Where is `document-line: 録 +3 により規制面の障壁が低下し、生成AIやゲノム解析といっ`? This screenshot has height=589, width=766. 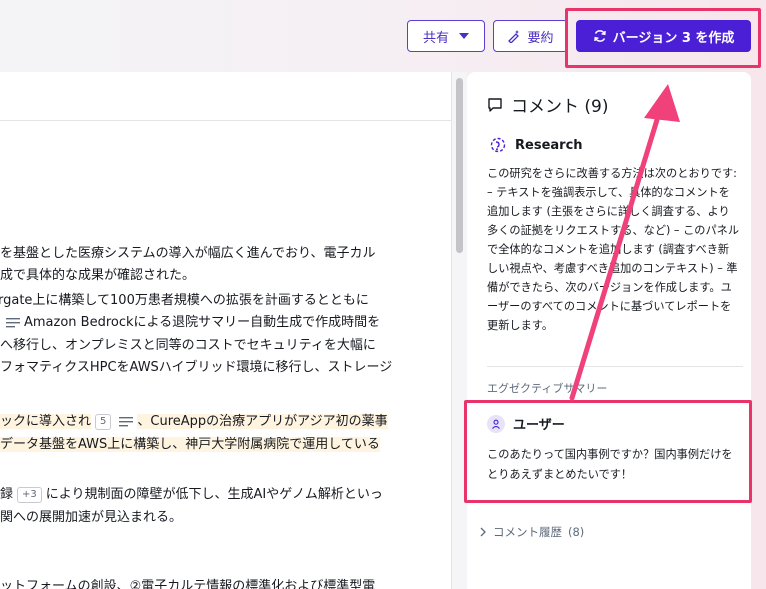
document-line: 録 +3 により規制面の障壁が低下し、生成AIやゲノム解析といっ is located at coordinates (191, 495).